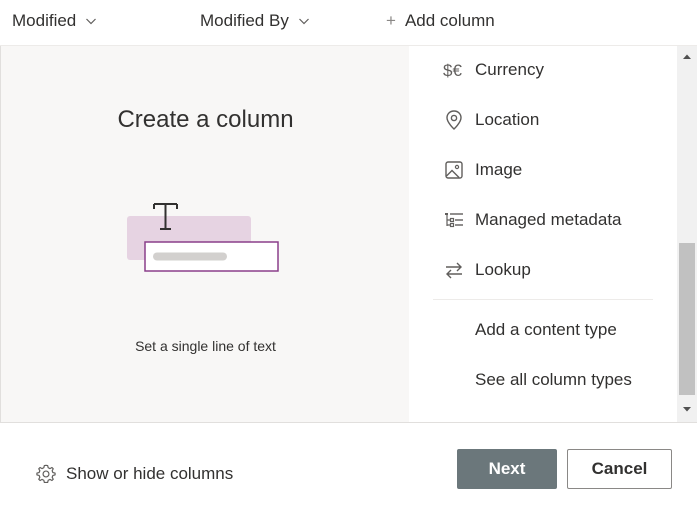 The image size is (697, 522). What do you see at coordinates (548, 219) in the screenshot?
I see `column-type-label: Managed metadata` at bounding box center [548, 219].